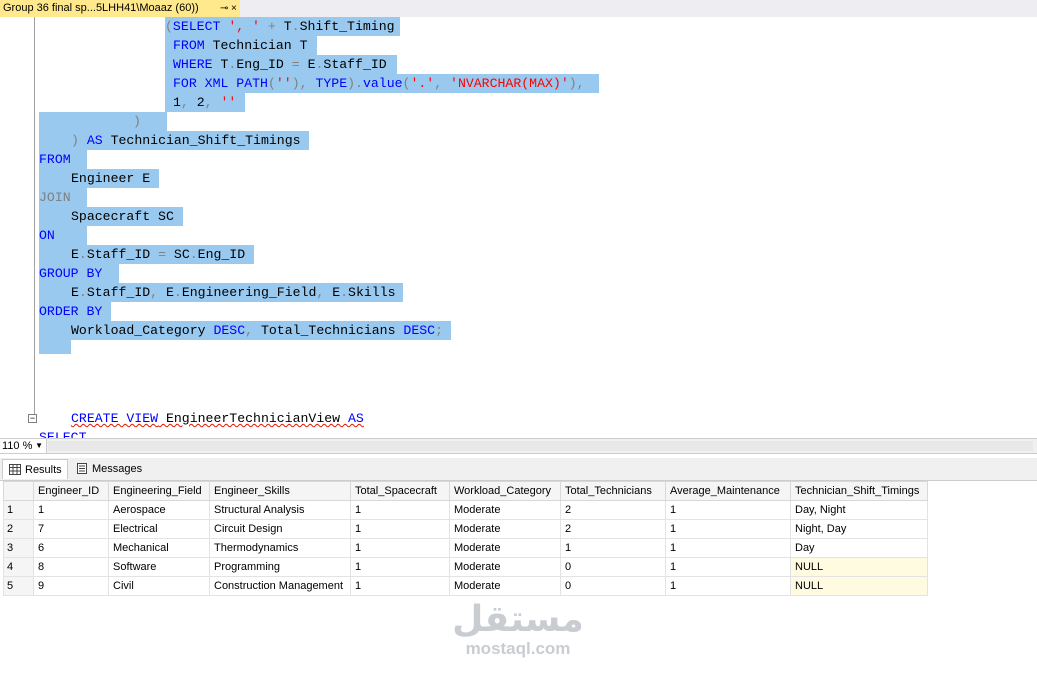  I want to click on pin-icon: ⊸, so click(224, 8).